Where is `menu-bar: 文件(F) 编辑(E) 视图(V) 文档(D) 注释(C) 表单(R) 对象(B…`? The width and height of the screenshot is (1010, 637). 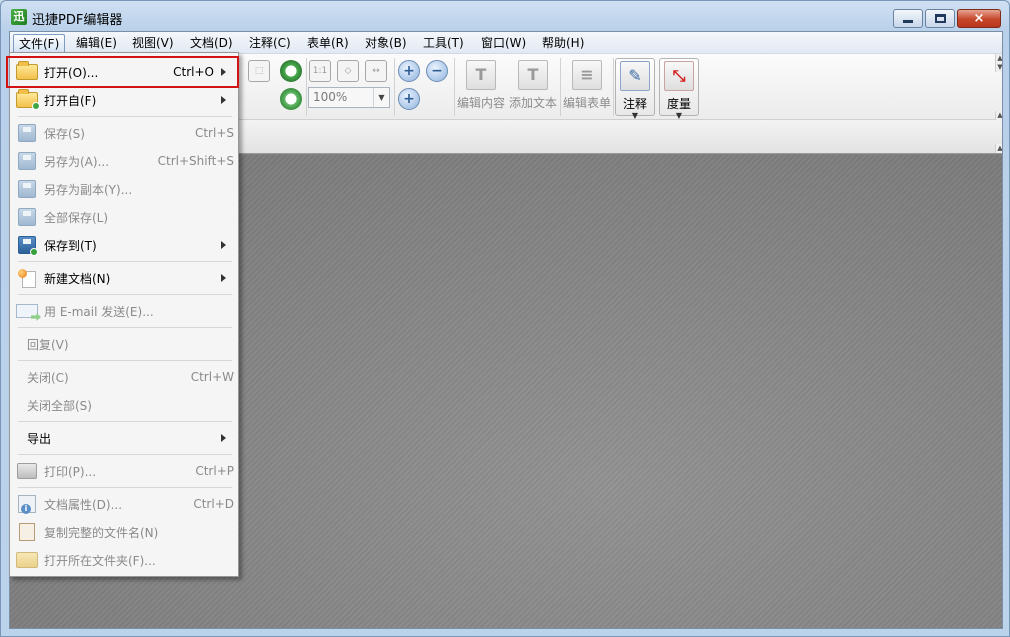 menu-bar: 文件(F) 编辑(E) 视图(V) 文档(D) 注释(C) 表单(R) 对象(B… is located at coordinates (506, 43).